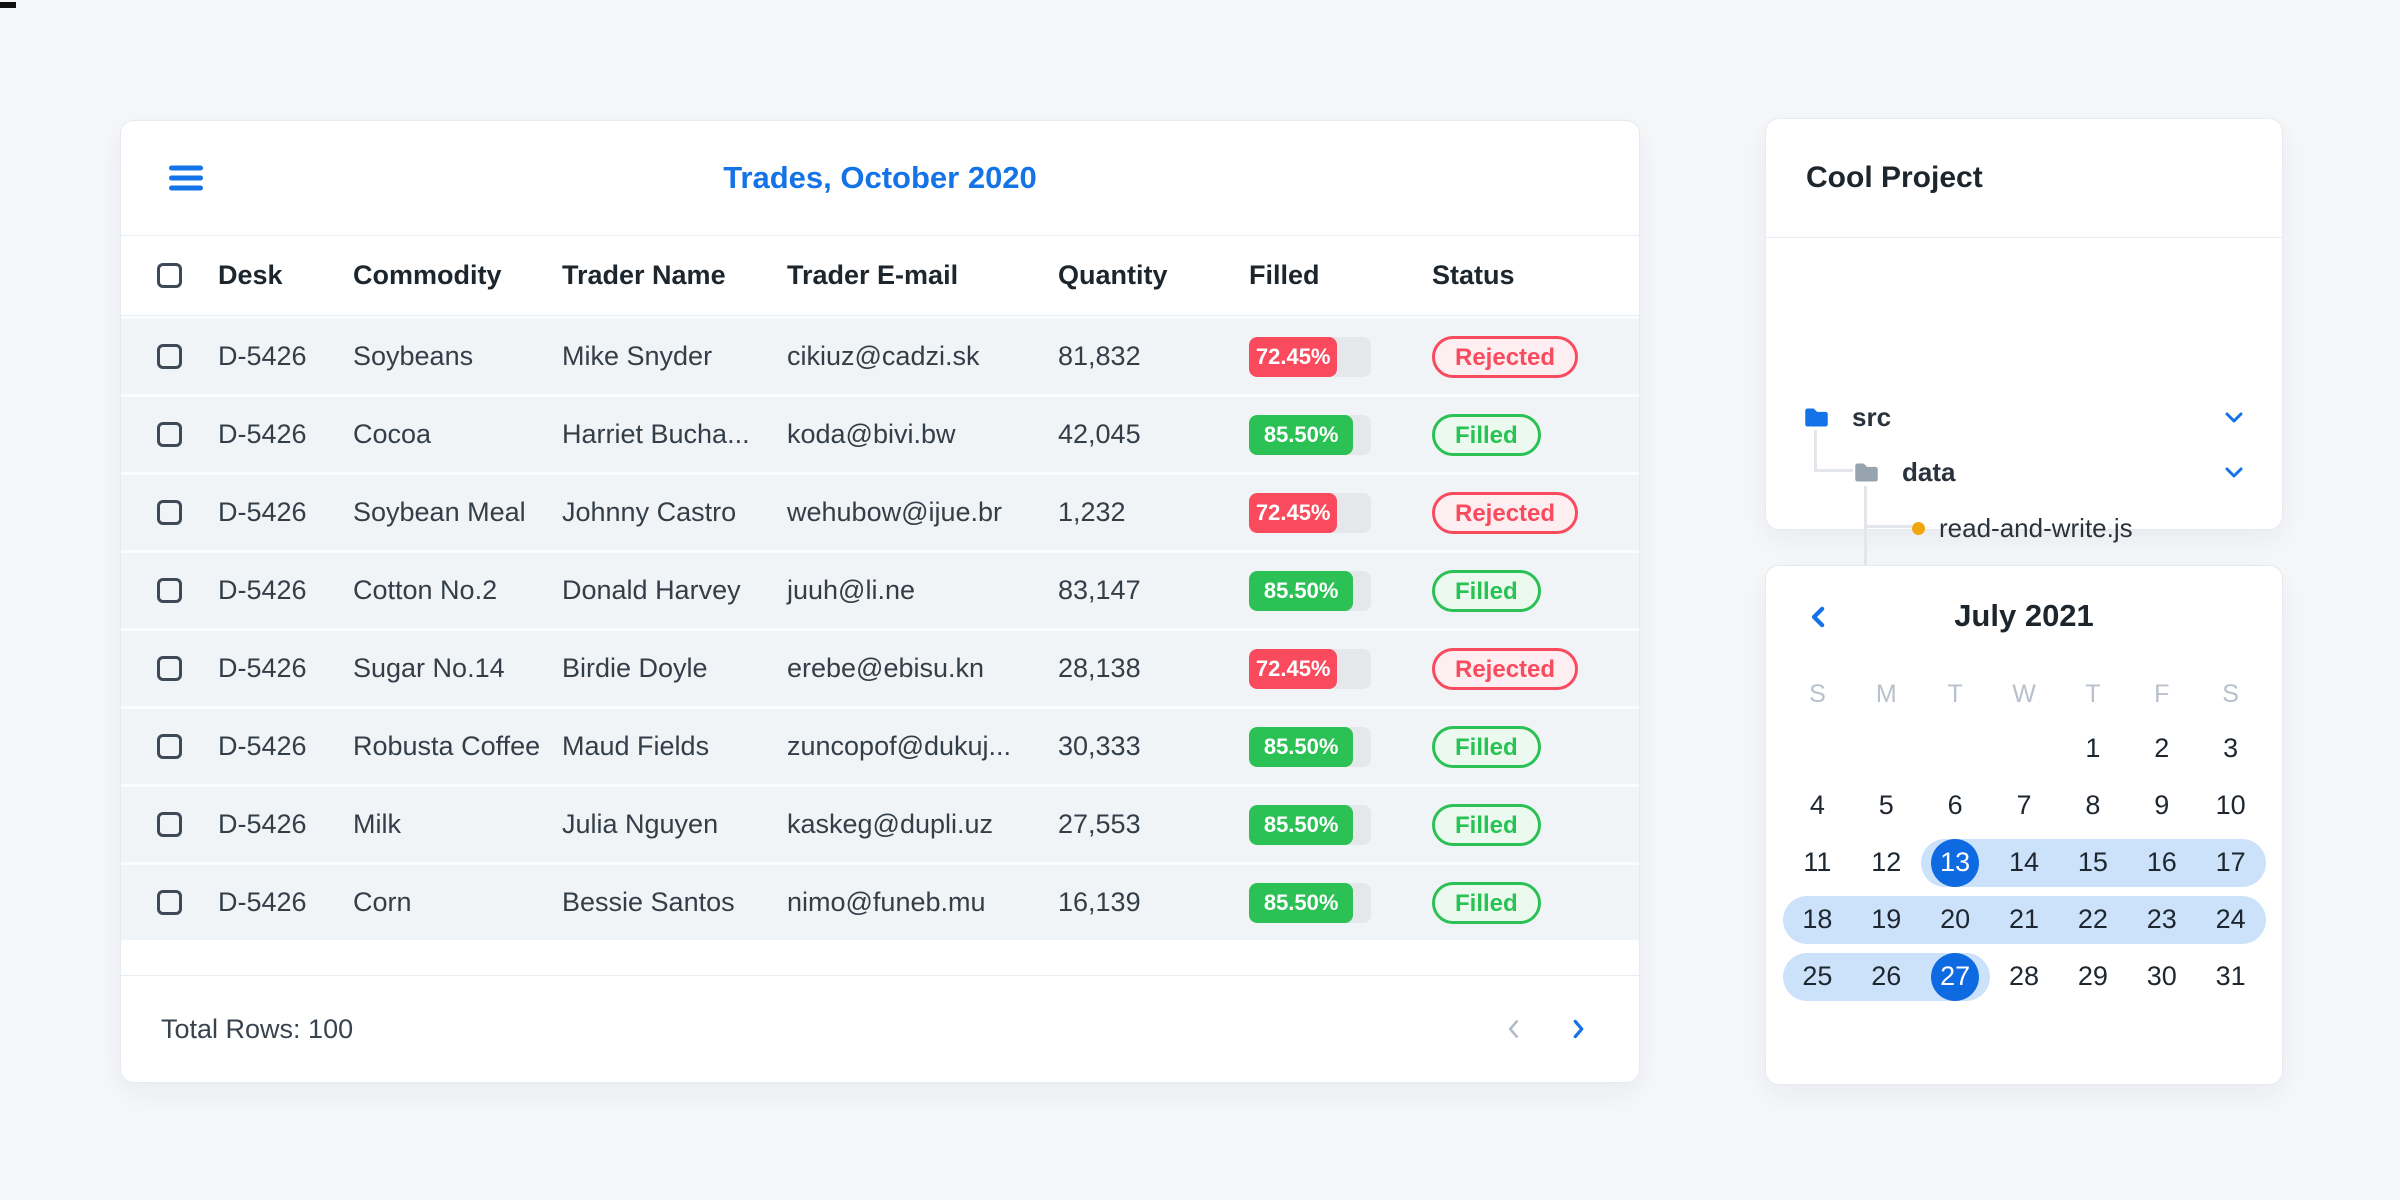 This screenshot has height=1200, width=2400. I want to click on calendar-day: 14, so click(2024, 863).